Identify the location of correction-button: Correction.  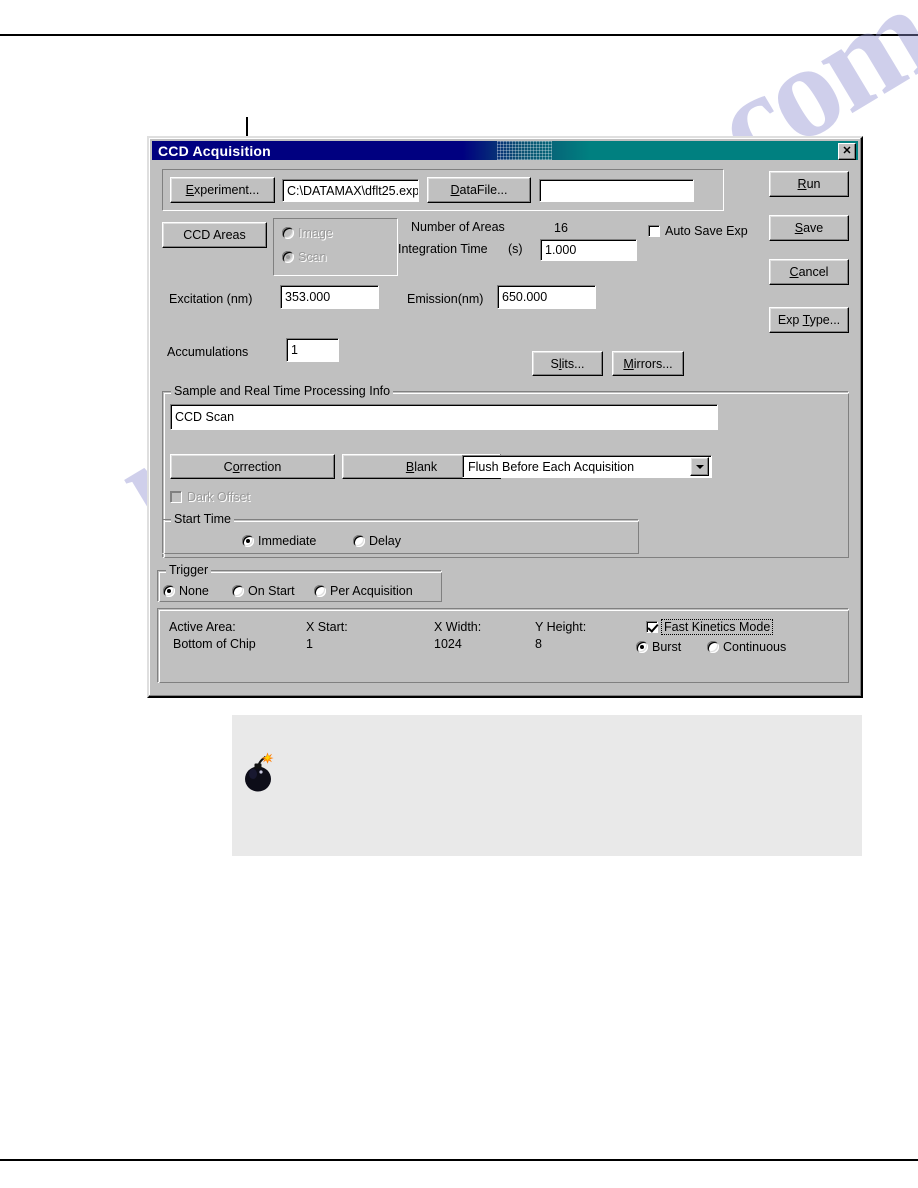
(252, 466).